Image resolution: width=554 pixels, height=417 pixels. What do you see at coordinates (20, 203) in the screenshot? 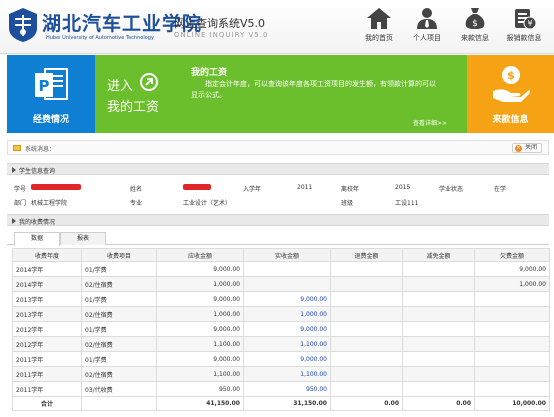
I see `department-label: 部门` at bounding box center [20, 203].